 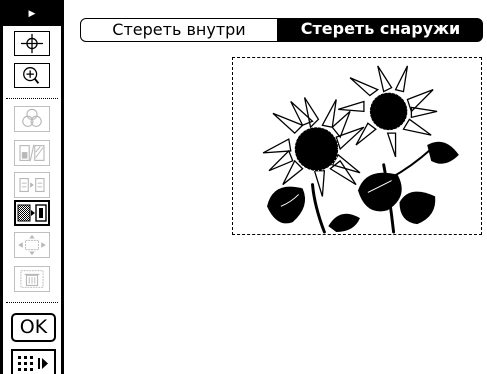 I want to click on split-fill-button, so click(x=32, y=153).